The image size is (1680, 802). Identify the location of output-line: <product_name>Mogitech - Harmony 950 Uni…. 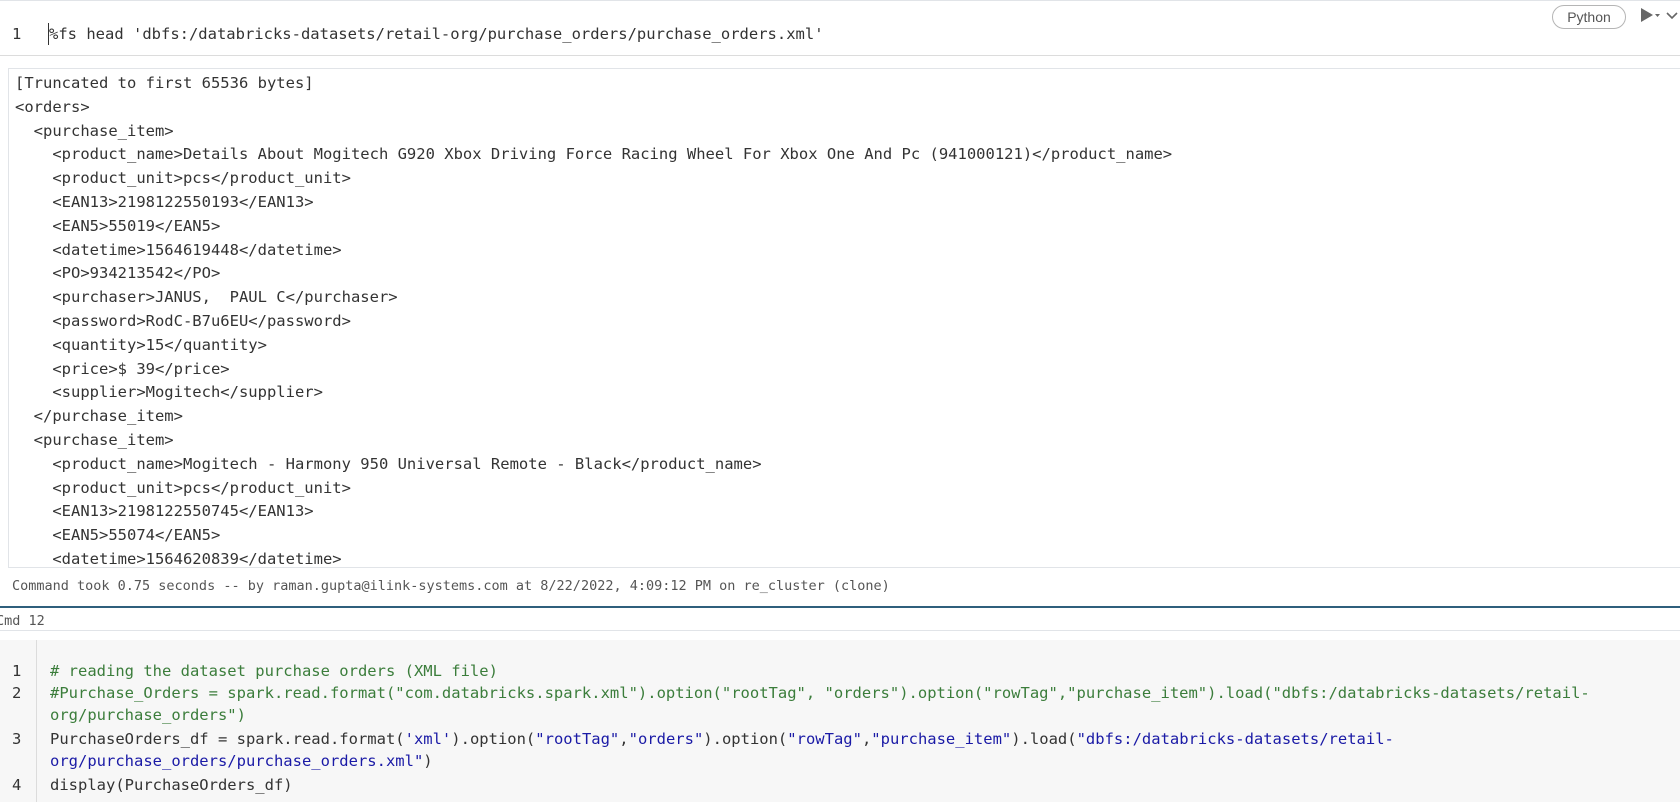
(388, 463).